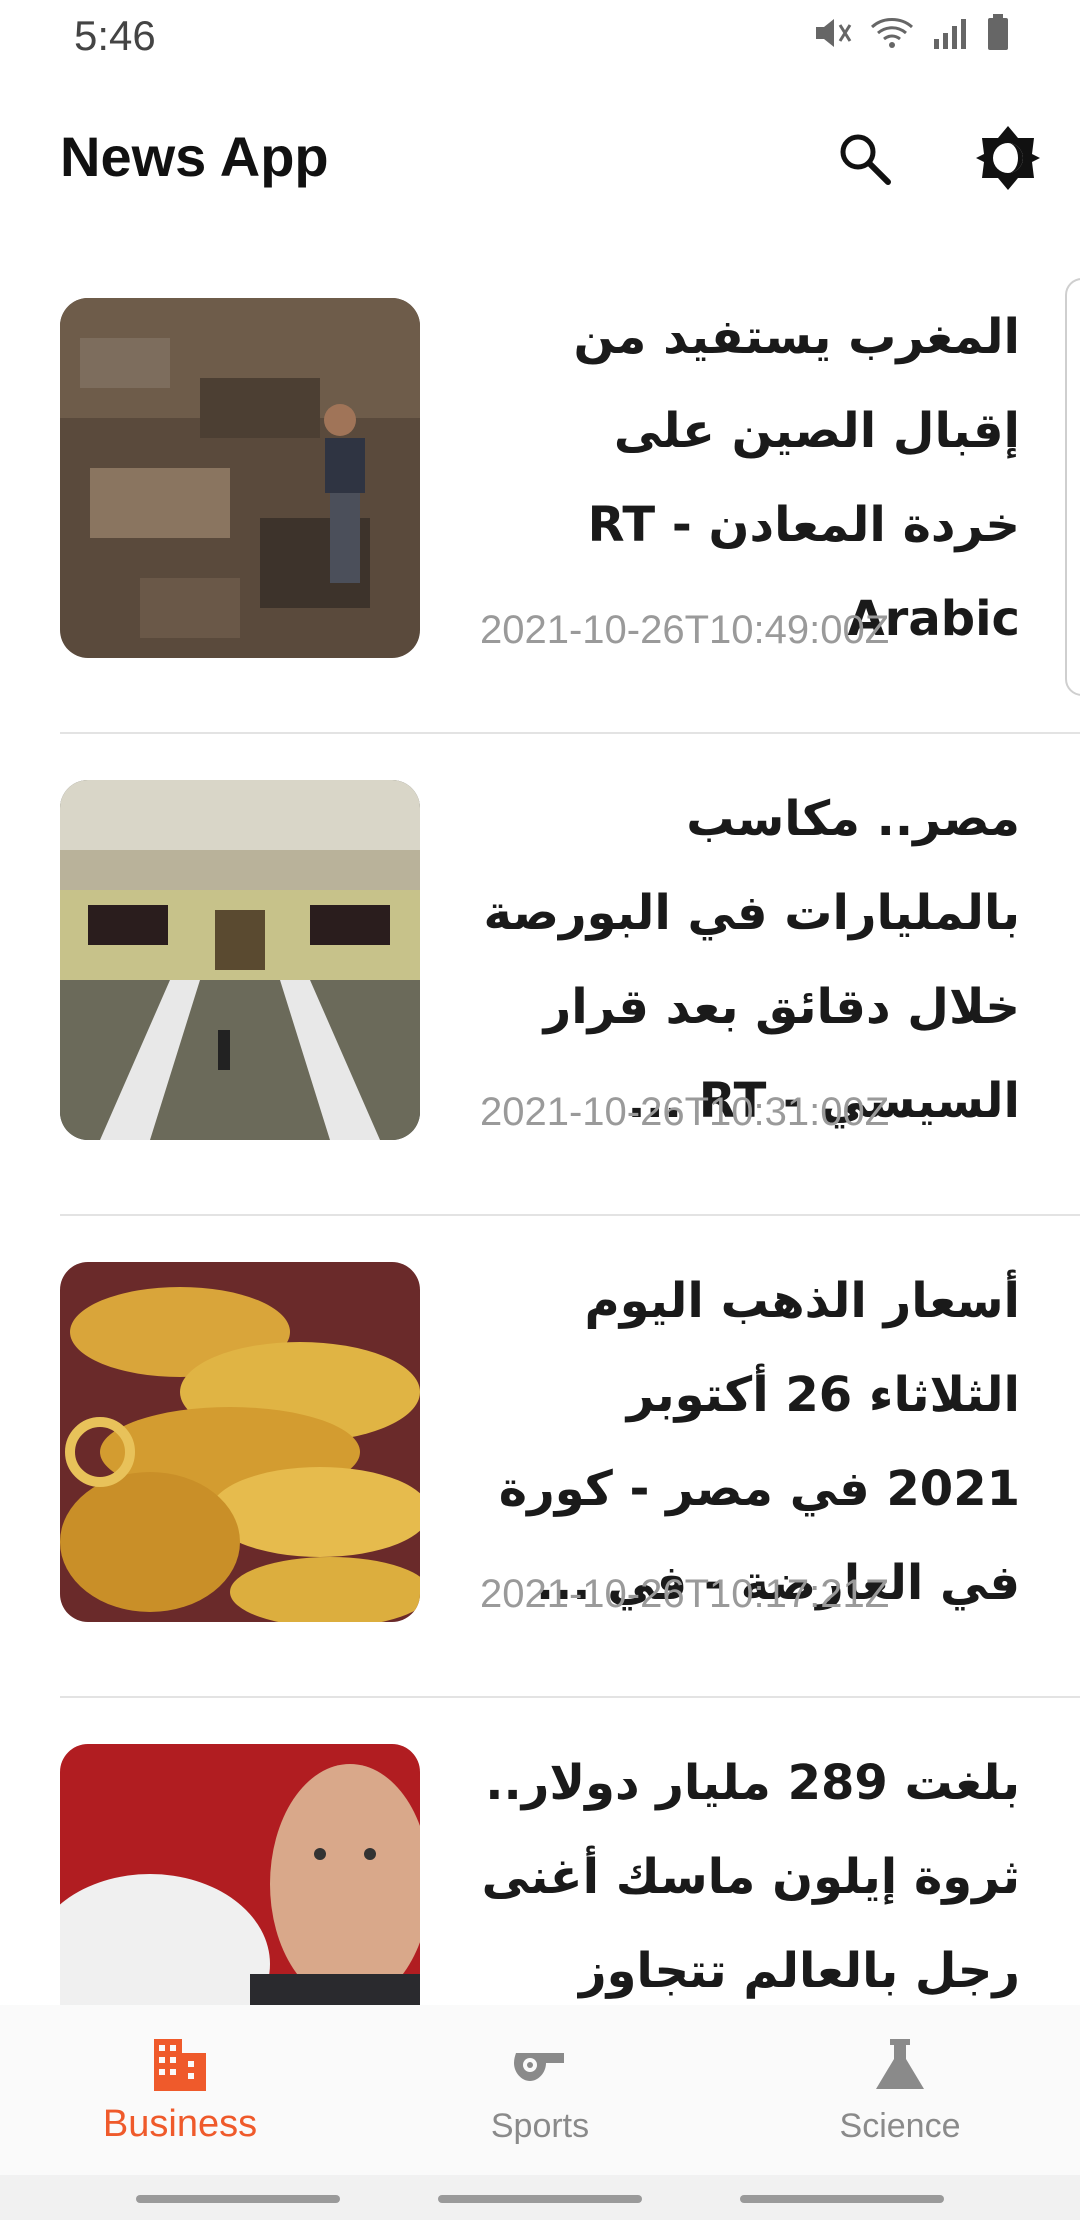 The image size is (1080, 2220). I want to click on science-flask-icon, so click(900, 2064).